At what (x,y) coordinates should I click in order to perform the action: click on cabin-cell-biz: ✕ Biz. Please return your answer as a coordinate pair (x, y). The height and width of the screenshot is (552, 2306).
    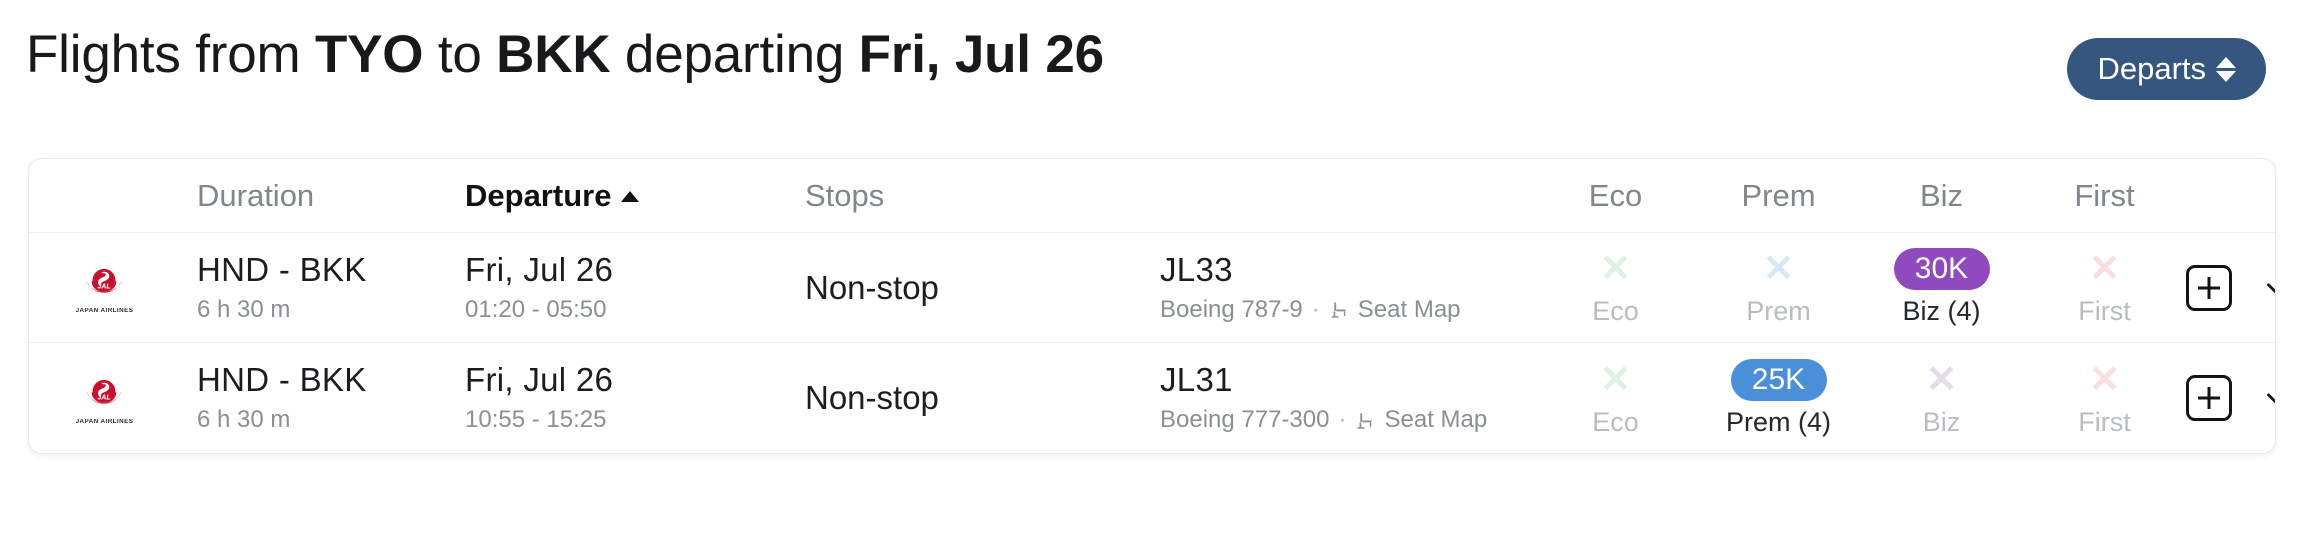
    Looking at the image, I should click on (1941, 398).